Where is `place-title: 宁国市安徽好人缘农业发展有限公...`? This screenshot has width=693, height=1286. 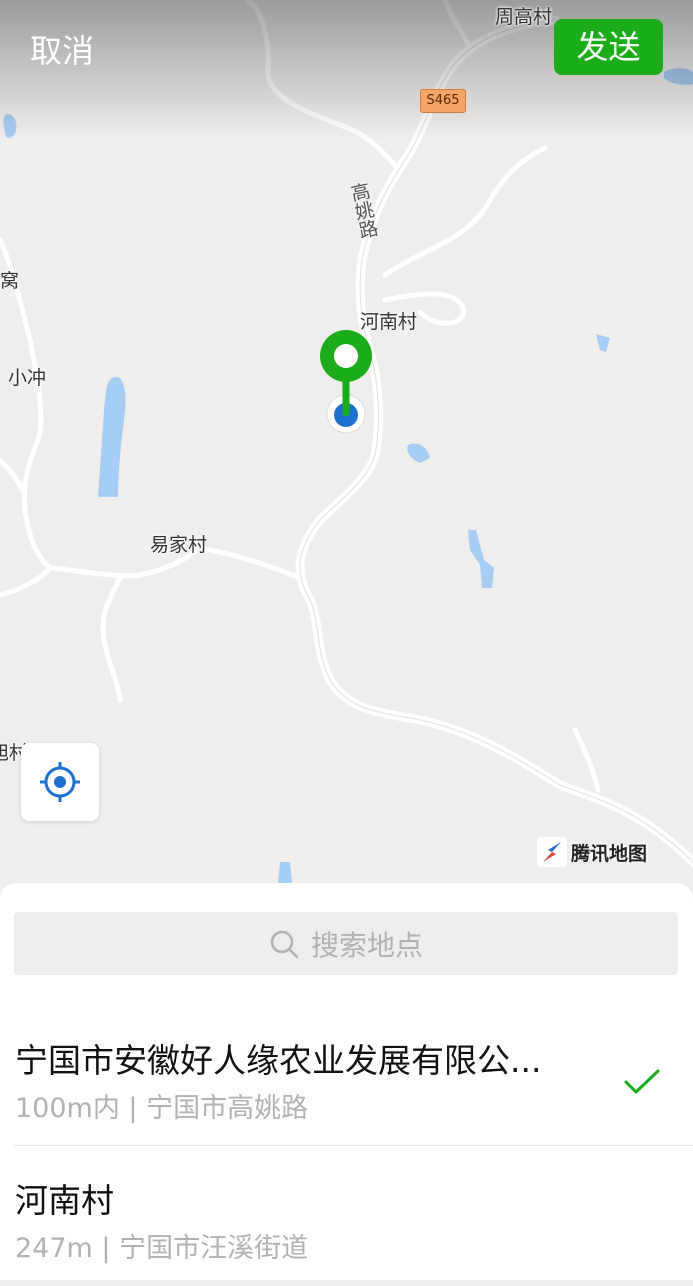 place-title: 宁国市安徽好人缘农业发展有限公... is located at coordinates (278, 1060).